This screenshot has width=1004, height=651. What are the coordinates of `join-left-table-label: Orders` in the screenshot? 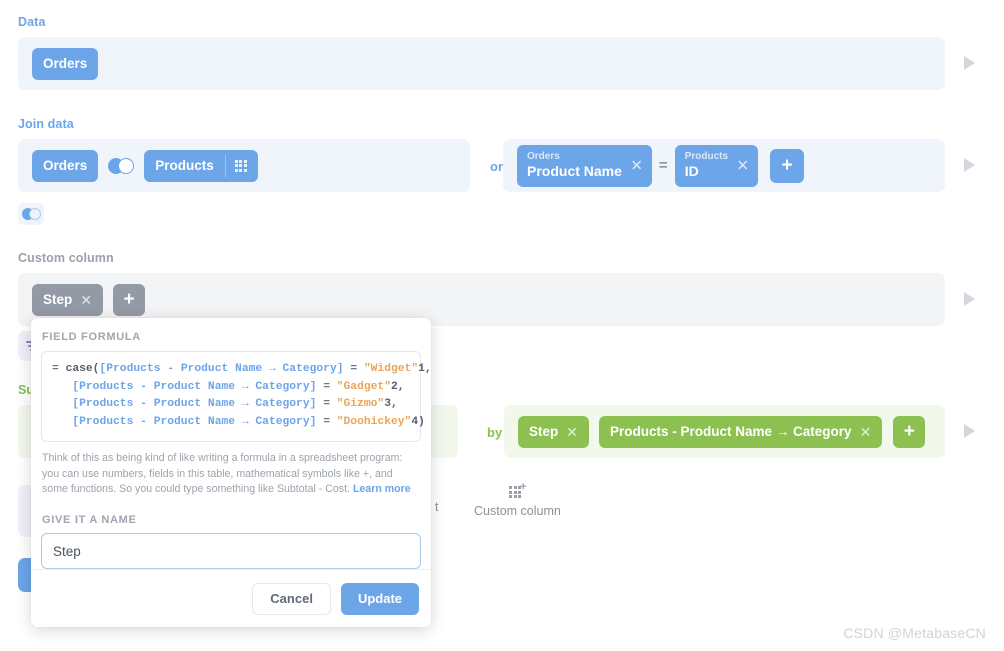 It's located at (65, 165).